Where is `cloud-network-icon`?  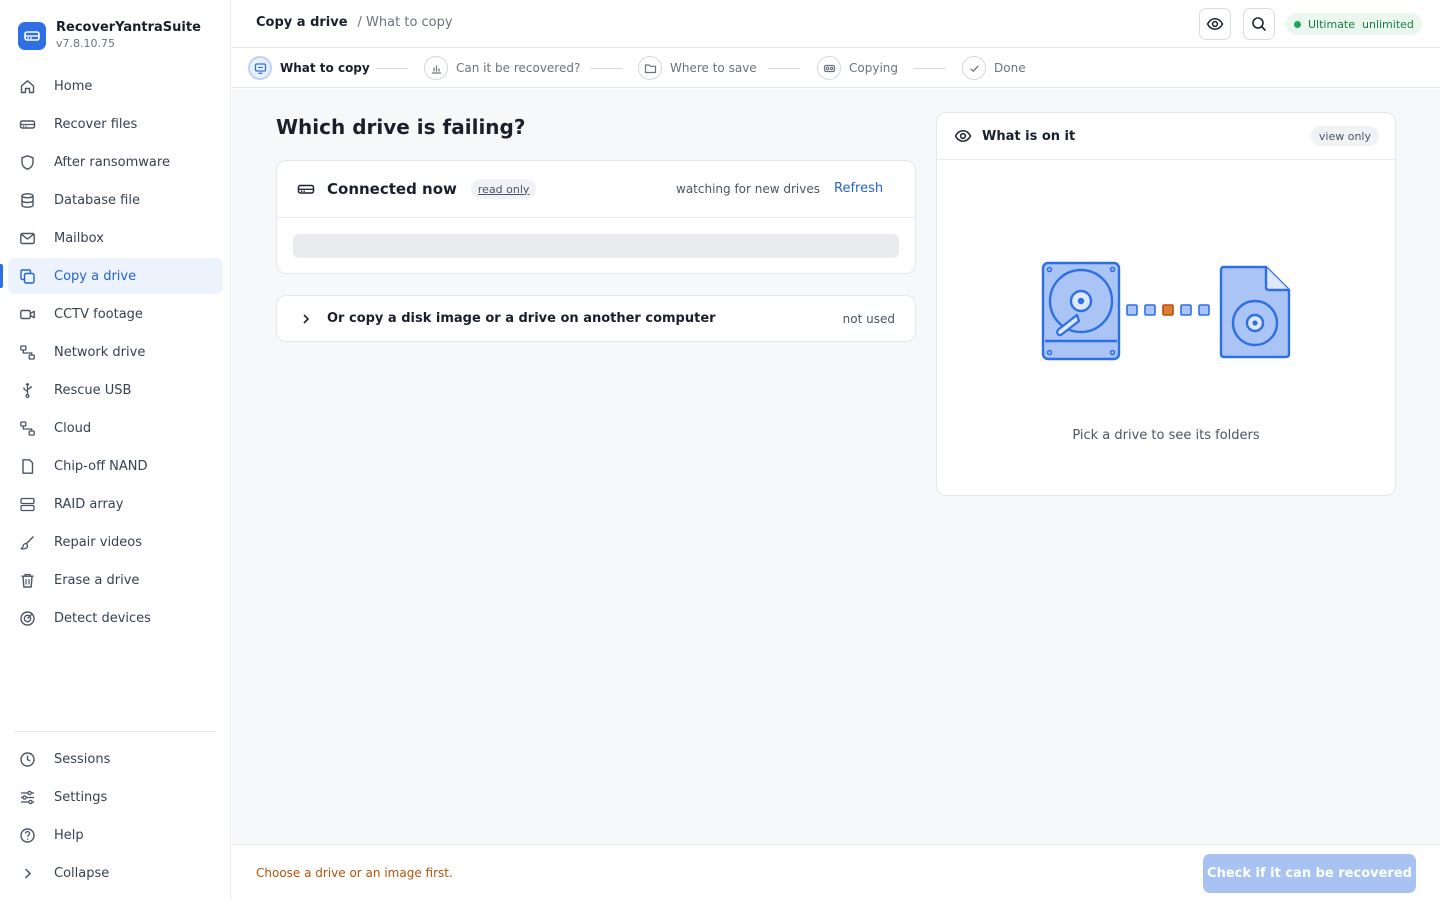 cloud-network-icon is located at coordinates (27, 428).